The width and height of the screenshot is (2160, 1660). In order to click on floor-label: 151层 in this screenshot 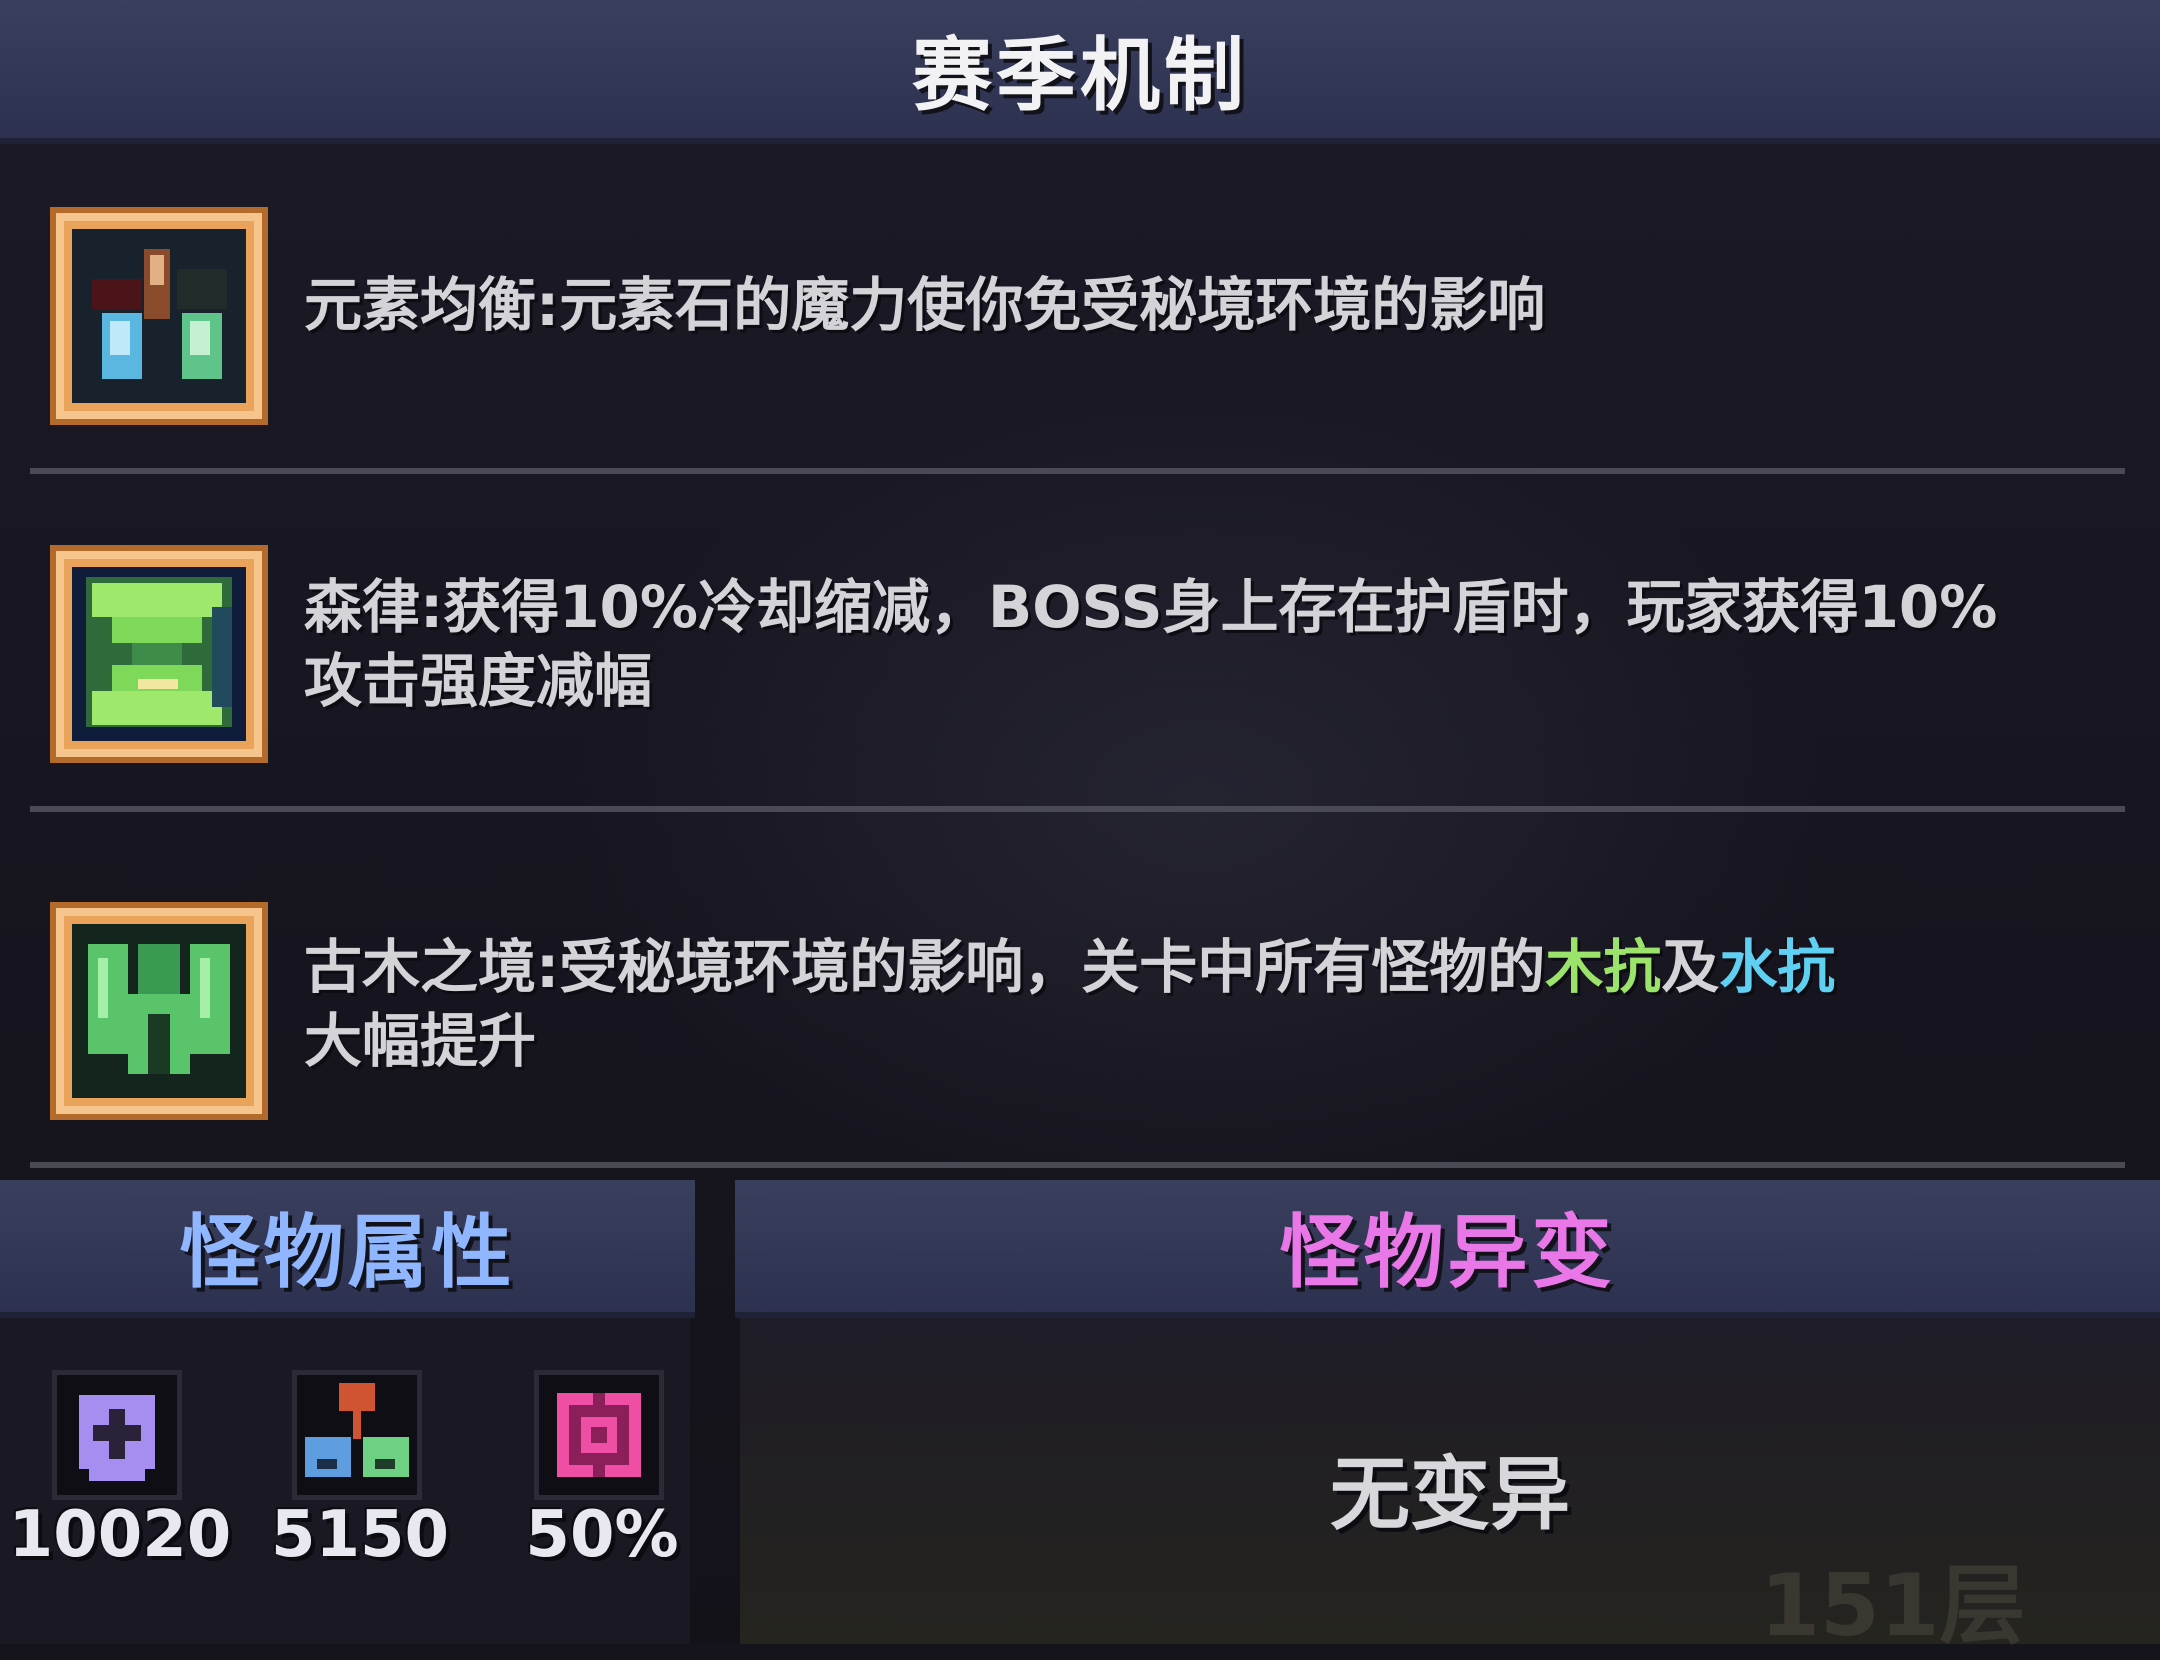, I will do `click(1893, 1606)`.